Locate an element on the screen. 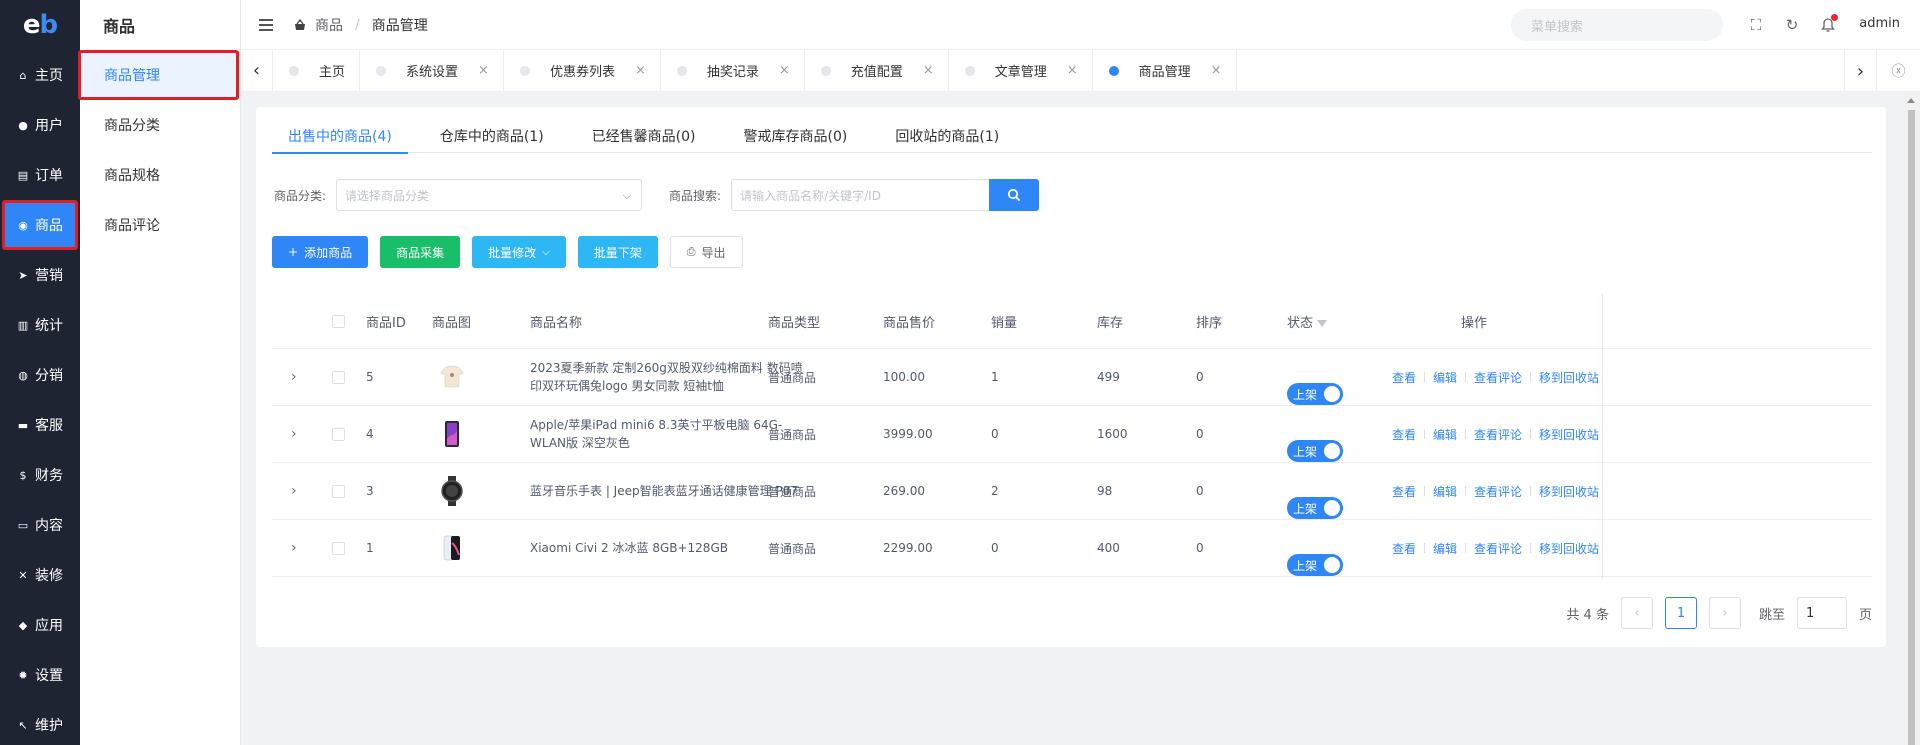 The height and width of the screenshot is (745, 1920). product-search-input: 请输入商品名称/关键字/ID is located at coordinates (860, 195).